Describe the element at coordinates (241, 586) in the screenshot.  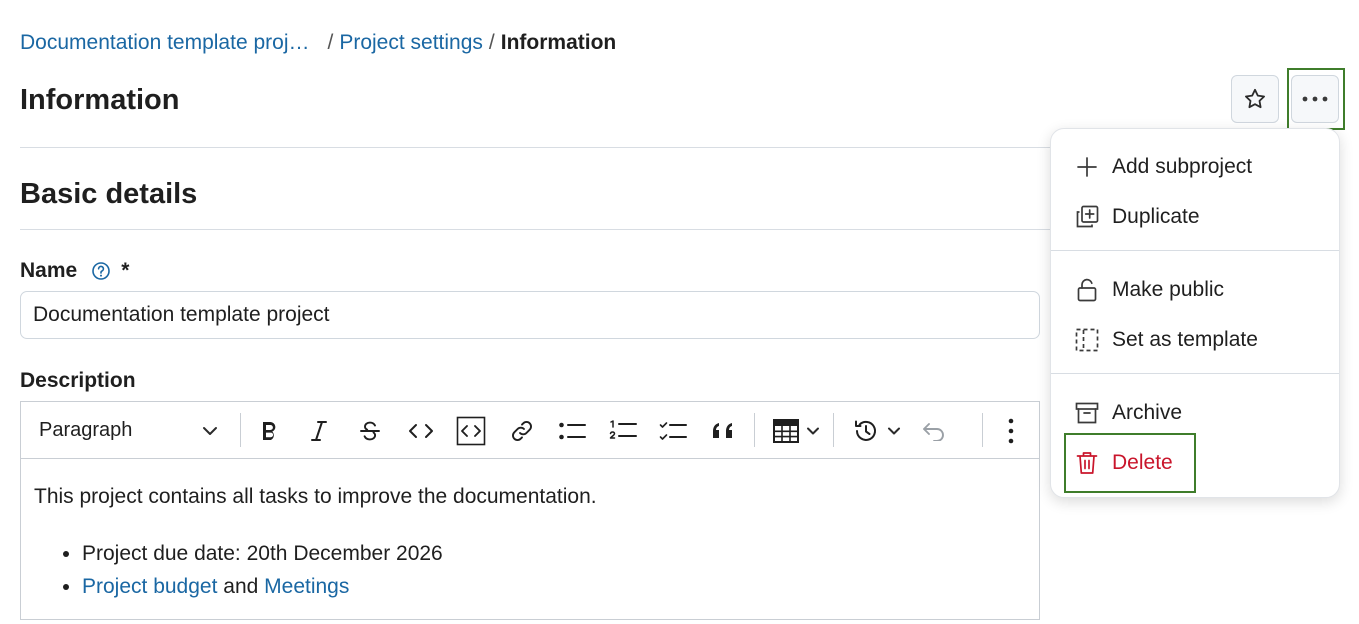
I see `list-item-text: and` at that location.